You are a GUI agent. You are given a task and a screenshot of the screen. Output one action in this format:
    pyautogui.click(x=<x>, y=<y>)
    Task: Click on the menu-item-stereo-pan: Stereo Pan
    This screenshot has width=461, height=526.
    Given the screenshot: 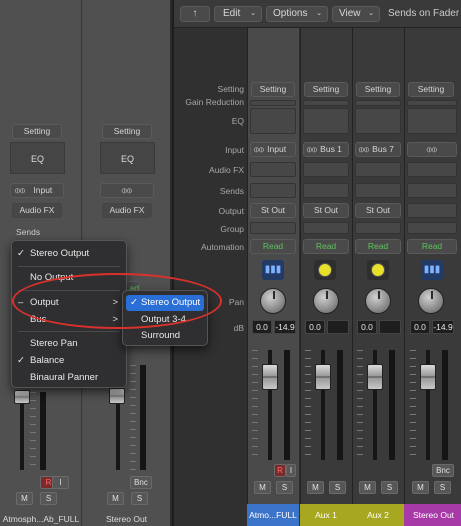 What is the action you would take?
    pyautogui.click(x=69, y=344)
    